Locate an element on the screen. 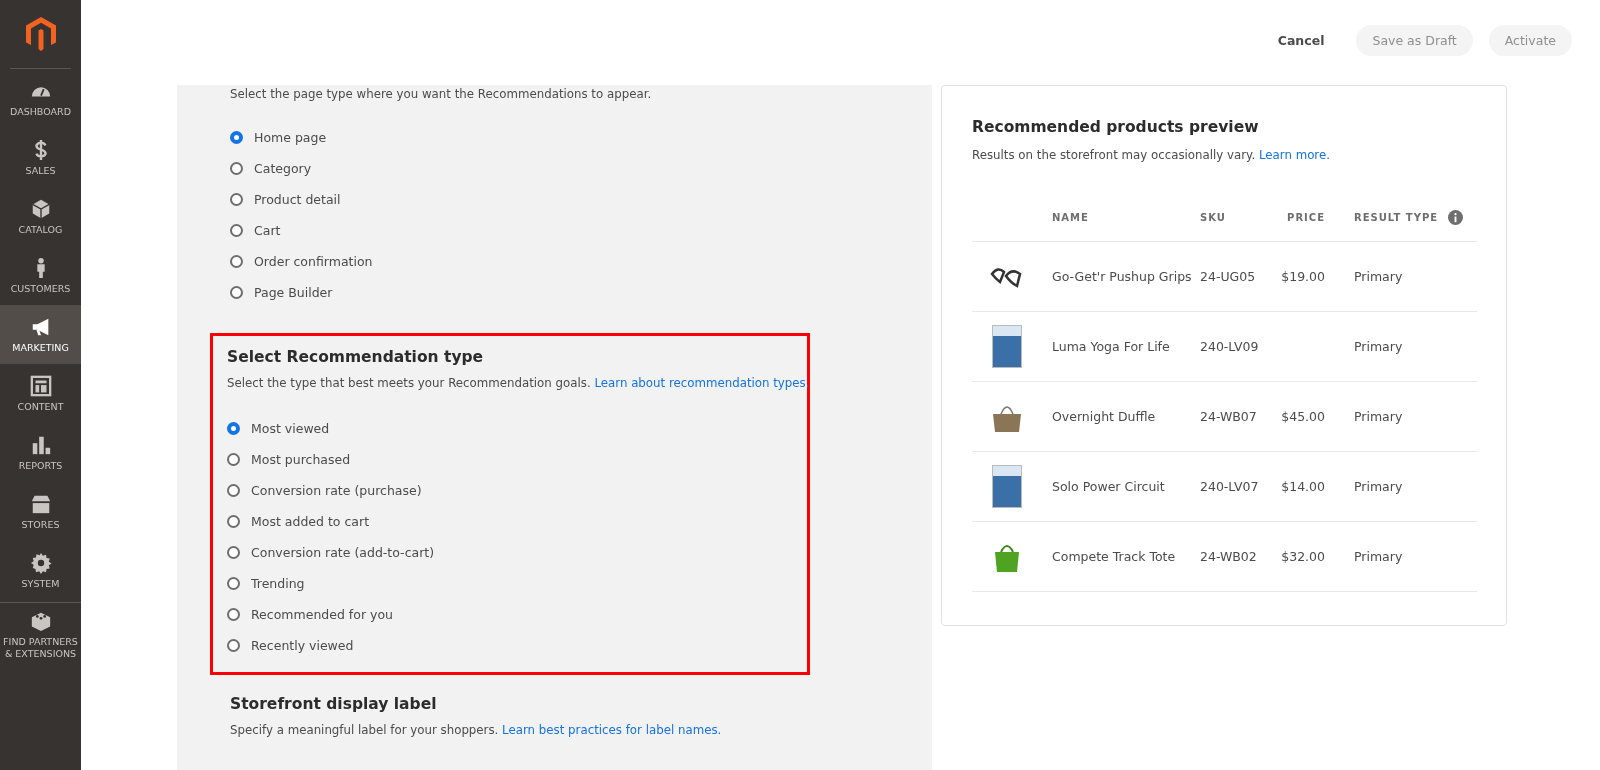  radio-option: Recently viewed is located at coordinates (290, 645).